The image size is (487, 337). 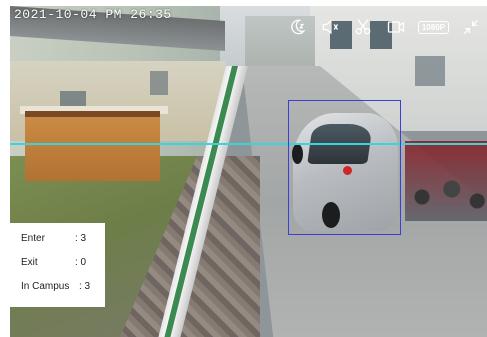 I want to click on shrink-icon, so click(x=471, y=27).